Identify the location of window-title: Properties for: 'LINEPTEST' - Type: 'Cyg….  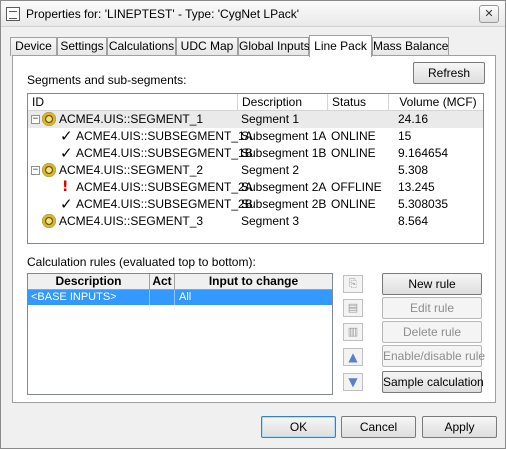
(163, 14).